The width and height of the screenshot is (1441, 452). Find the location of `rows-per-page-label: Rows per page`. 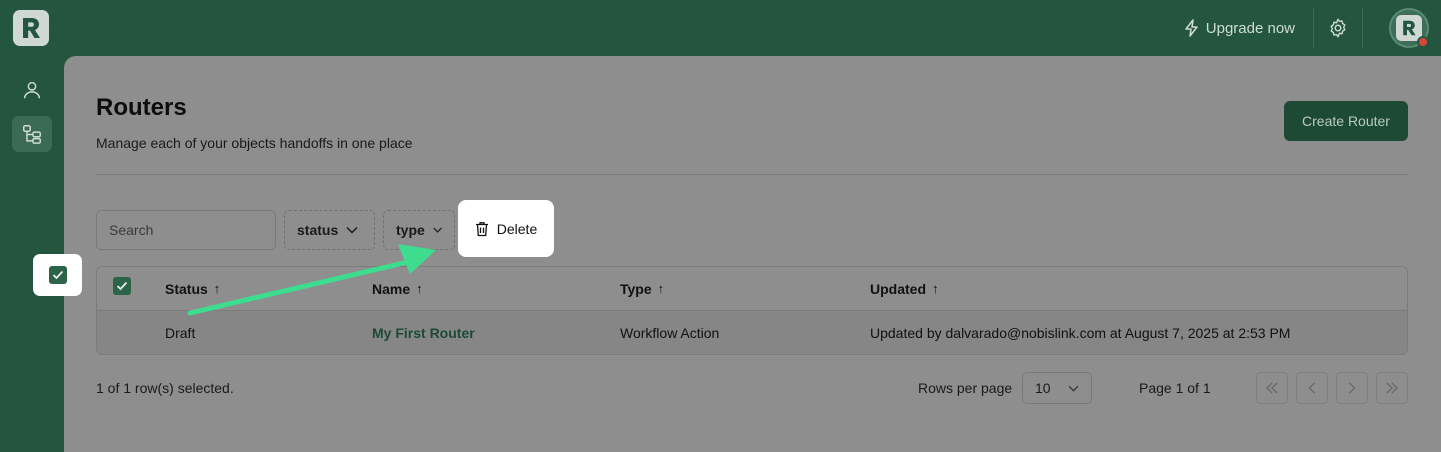

rows-per-page-label: Rows per page is located at coordinates (965, 388).